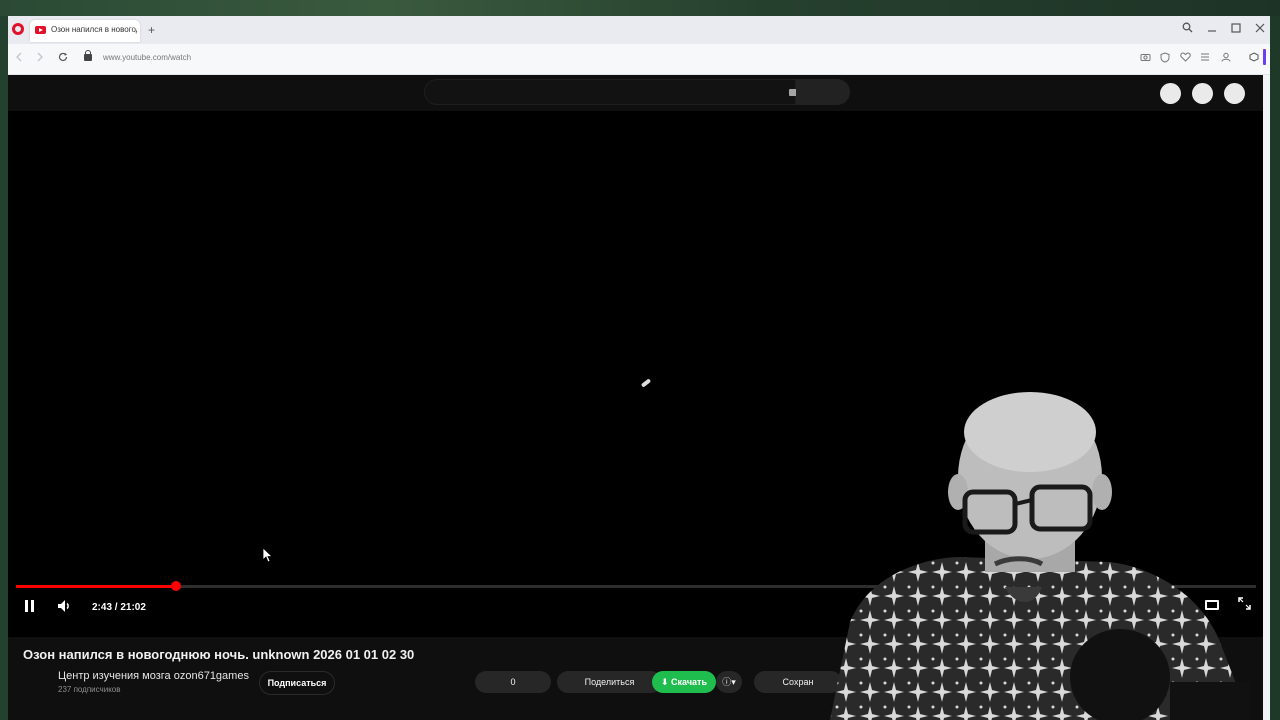  What do you see at coordinates (147, 57) in the screenshot?
I see `url-field: www.youtube.com/watch` at bounding box center [147, 57].